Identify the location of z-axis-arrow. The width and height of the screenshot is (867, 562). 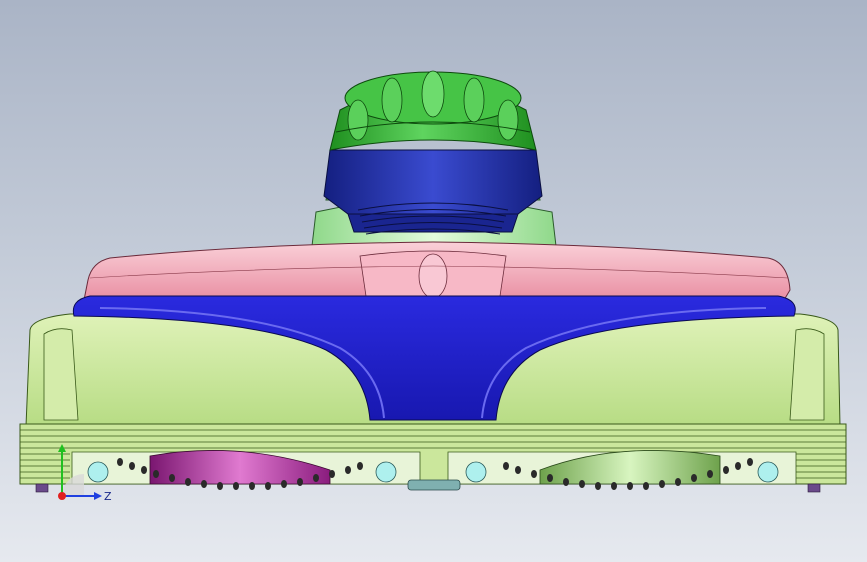
(98, 496).